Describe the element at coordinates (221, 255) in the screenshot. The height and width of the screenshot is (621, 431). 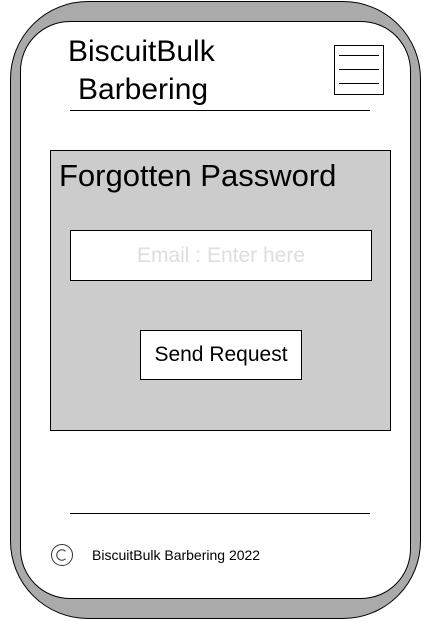
I see `email-field` at that location.